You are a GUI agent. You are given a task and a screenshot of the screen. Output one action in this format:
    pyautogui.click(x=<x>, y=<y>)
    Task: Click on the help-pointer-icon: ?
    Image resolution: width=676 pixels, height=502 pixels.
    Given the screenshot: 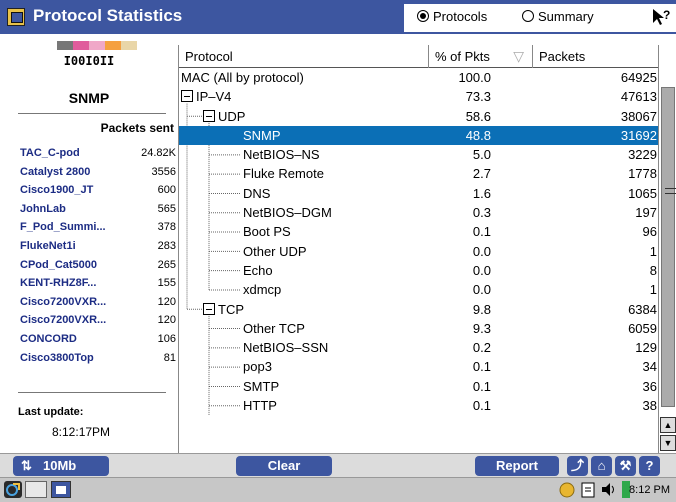 What is the action you would take?
    pyautogui.click(x=661, y=19)
    